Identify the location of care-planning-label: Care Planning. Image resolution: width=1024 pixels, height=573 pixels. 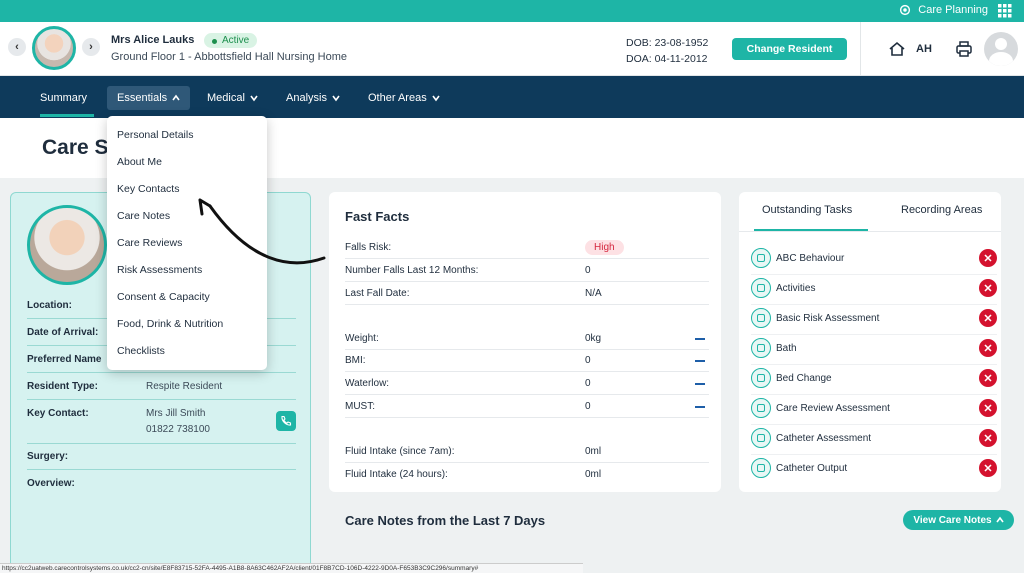
(953, 10).